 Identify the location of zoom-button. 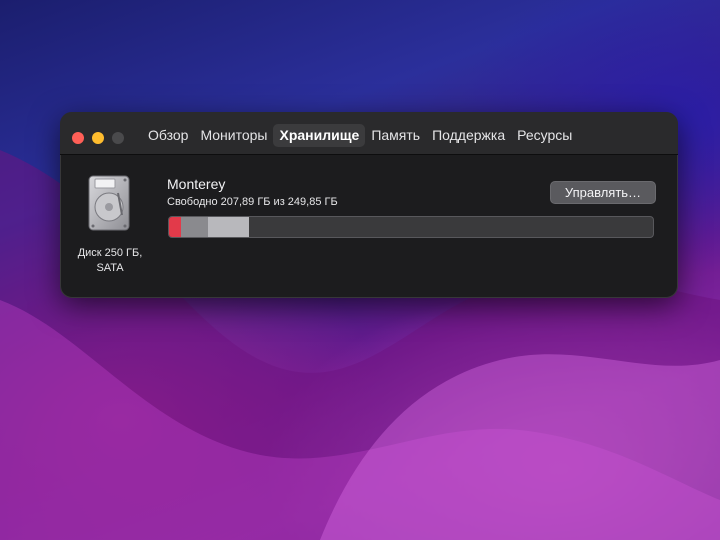
(118, 138).